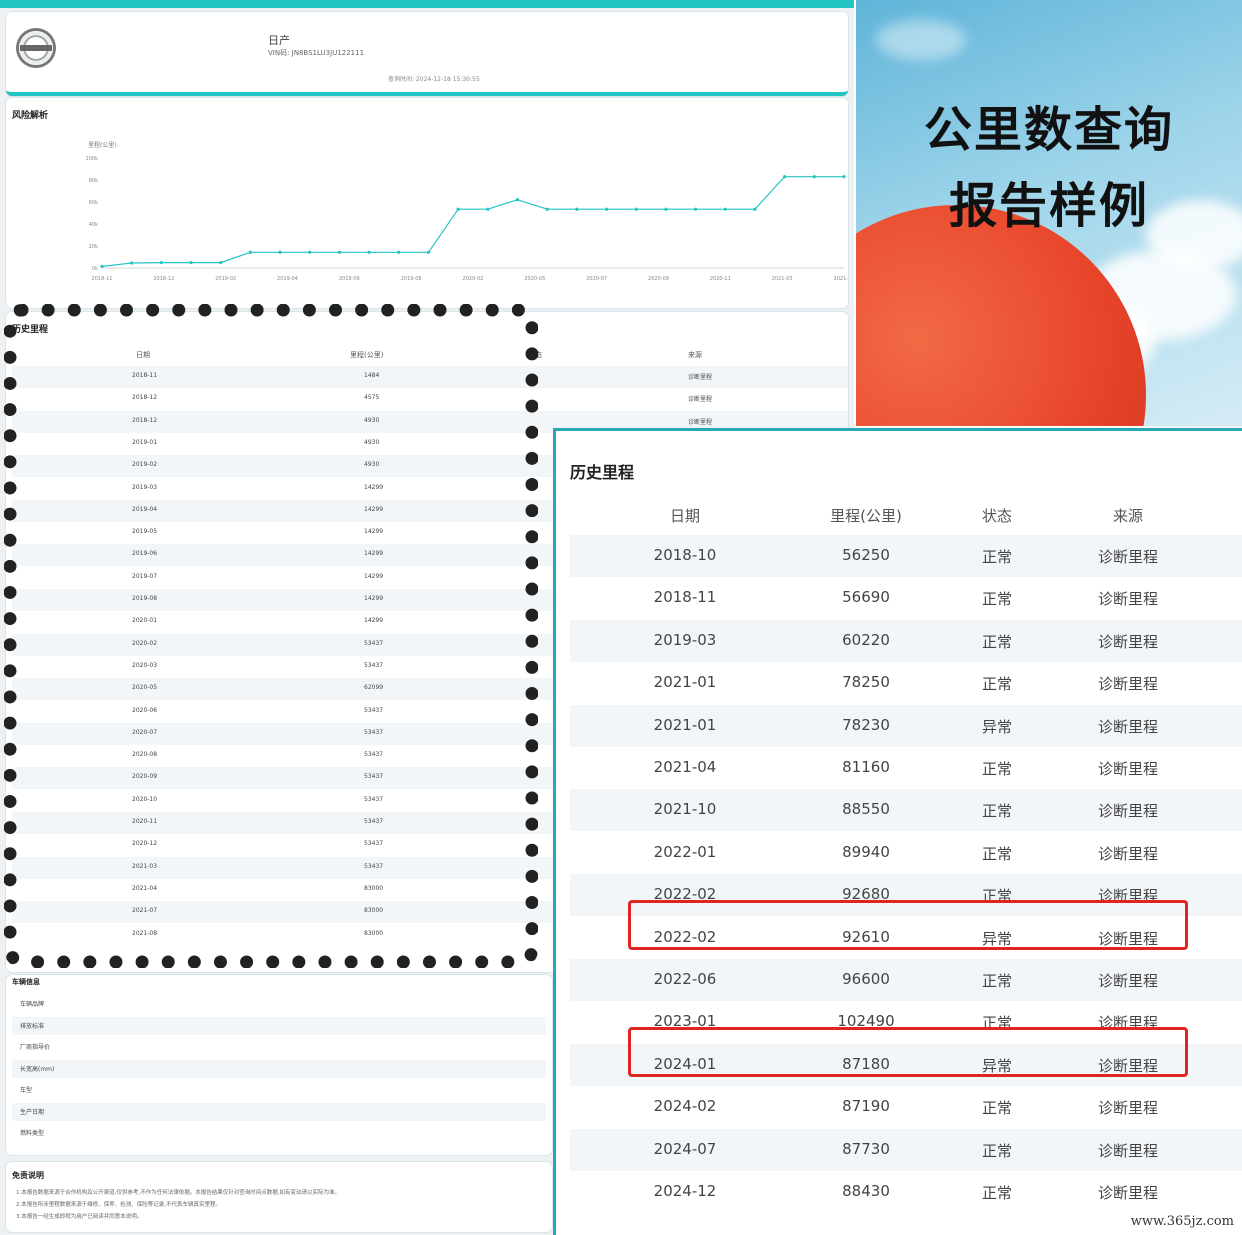 The width and height of the screenshot is (1242, 1235). I want to click on table-row: 2024-07 87730 正常 诊断里程, so click(906, 1149).